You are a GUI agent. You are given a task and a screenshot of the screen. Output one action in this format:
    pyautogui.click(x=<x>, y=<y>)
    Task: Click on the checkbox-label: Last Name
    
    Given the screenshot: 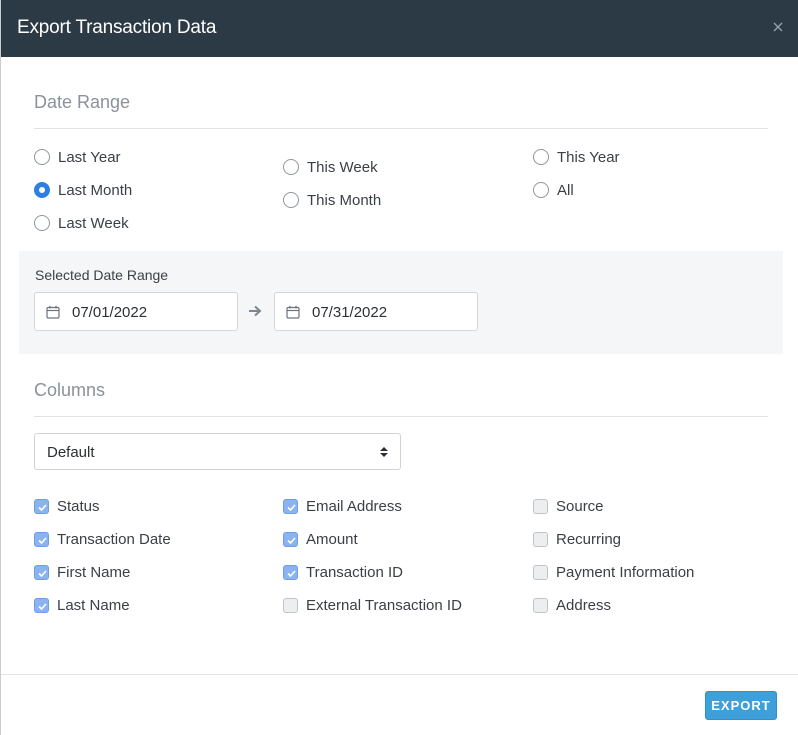 What is the action you would take?
    pyautogui.click(x=93, y=605)
    